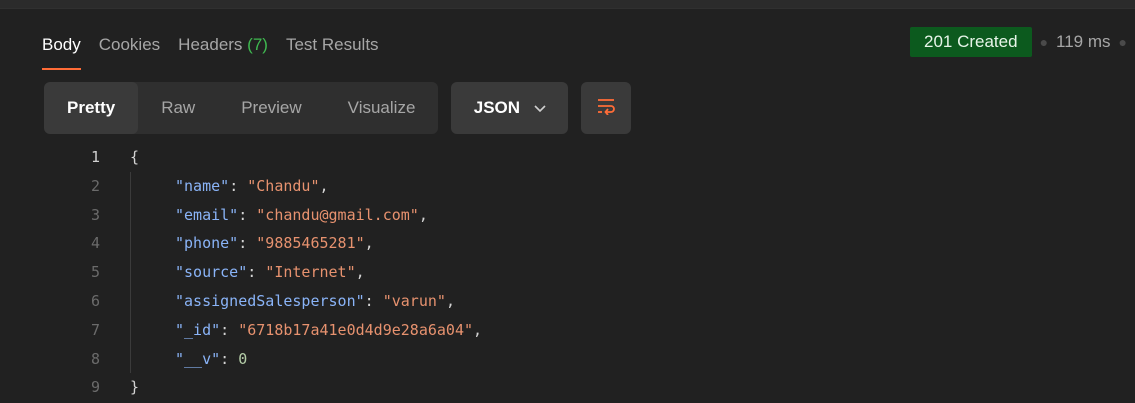 Image resolution: width=1135 pixels, height=403 pixels. Describe the element at coordinates (310, 272) in the screenshot. I see `json-value: "Internet"` at that location.